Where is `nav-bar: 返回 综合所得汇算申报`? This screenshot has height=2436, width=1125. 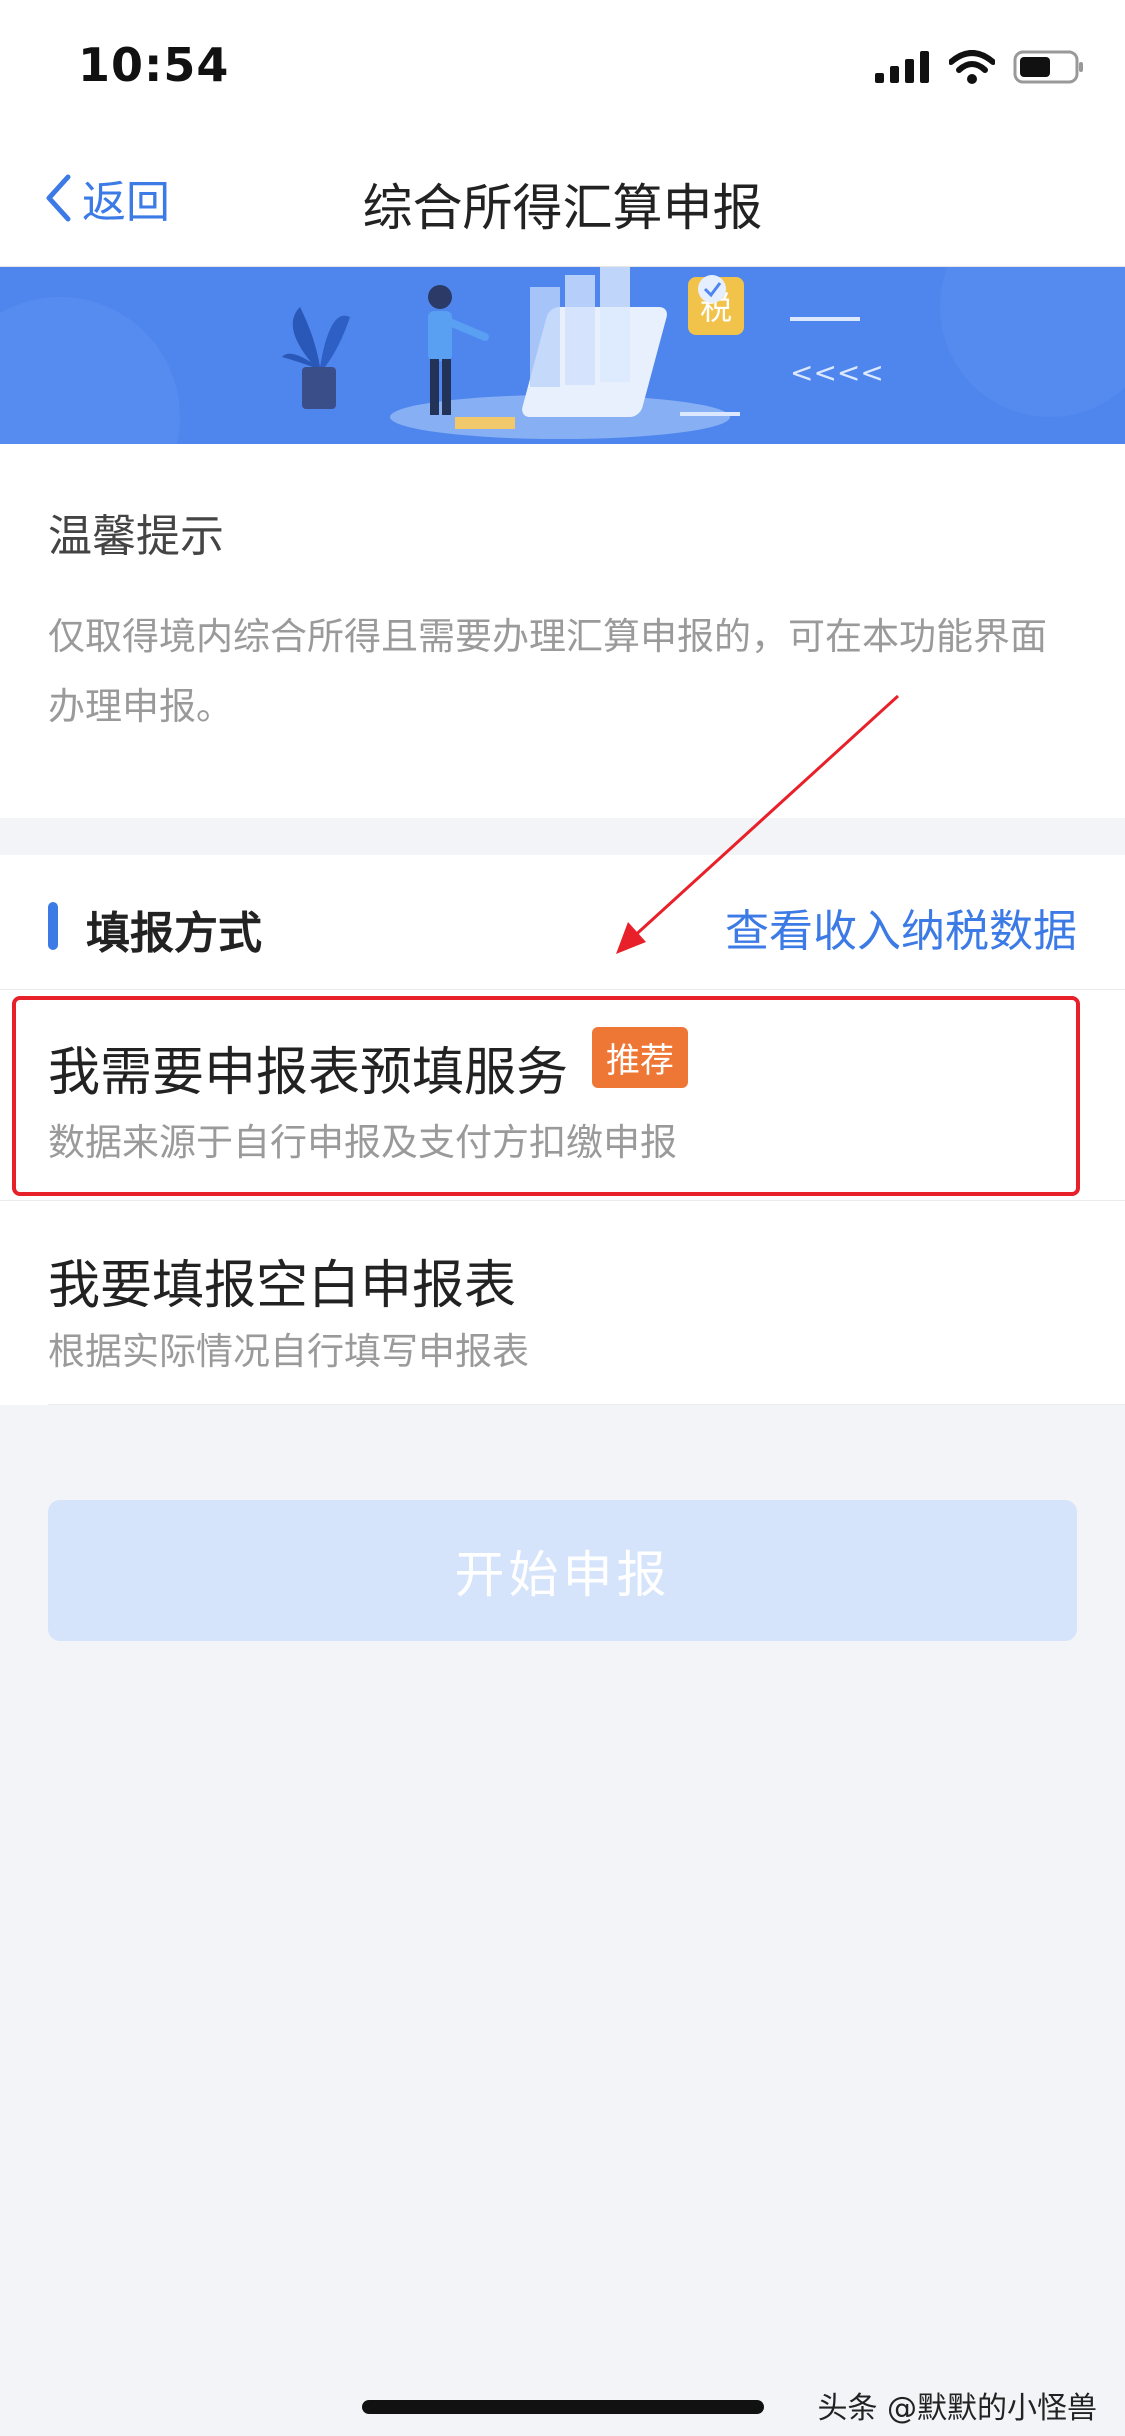 nav-bar: 返回 综合所得汇算申报 is located at coordinates (562, 203).